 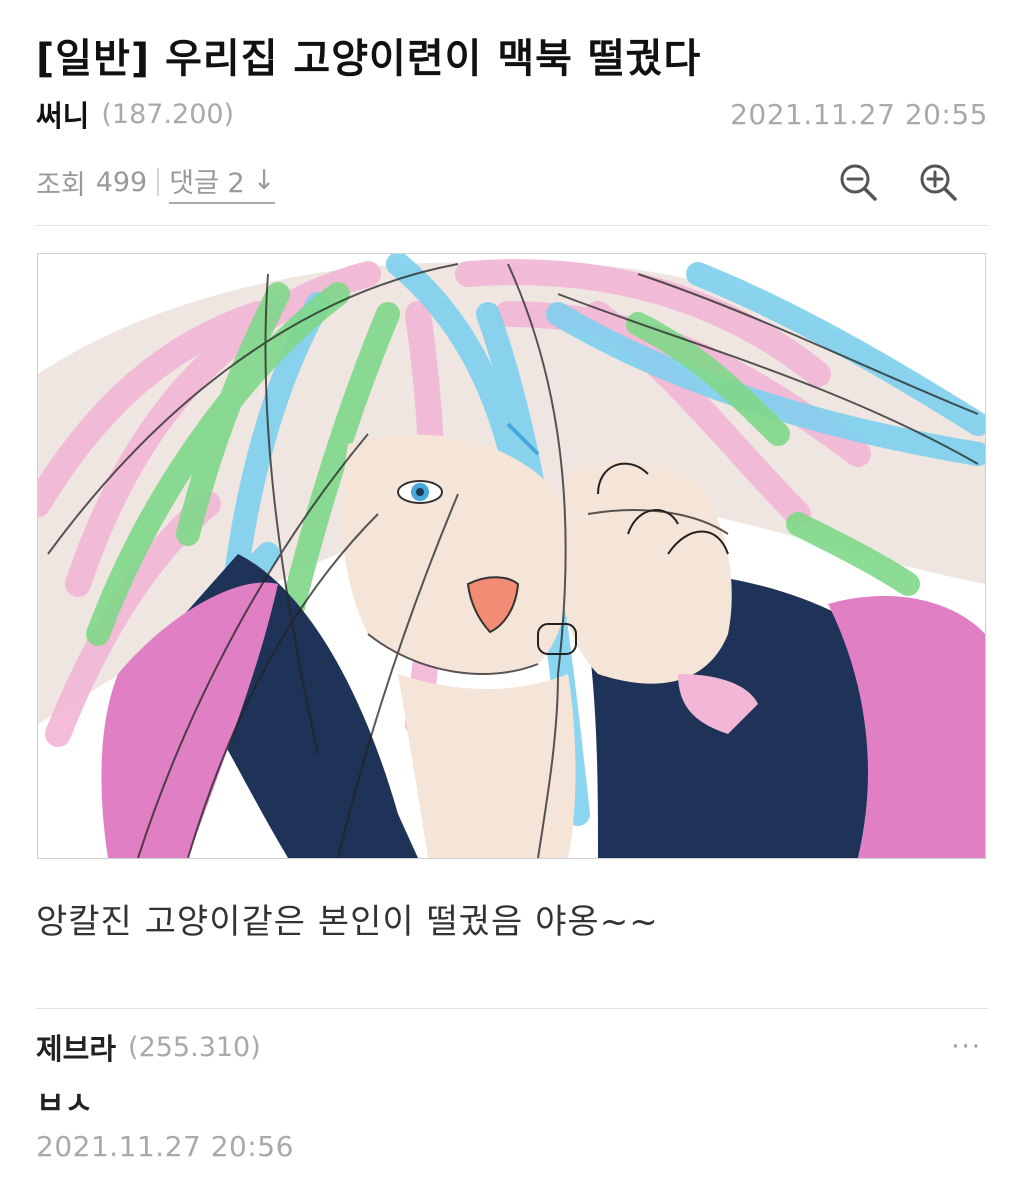 I want to click on more-options-icon: ···, so click(x=966, y=1047).